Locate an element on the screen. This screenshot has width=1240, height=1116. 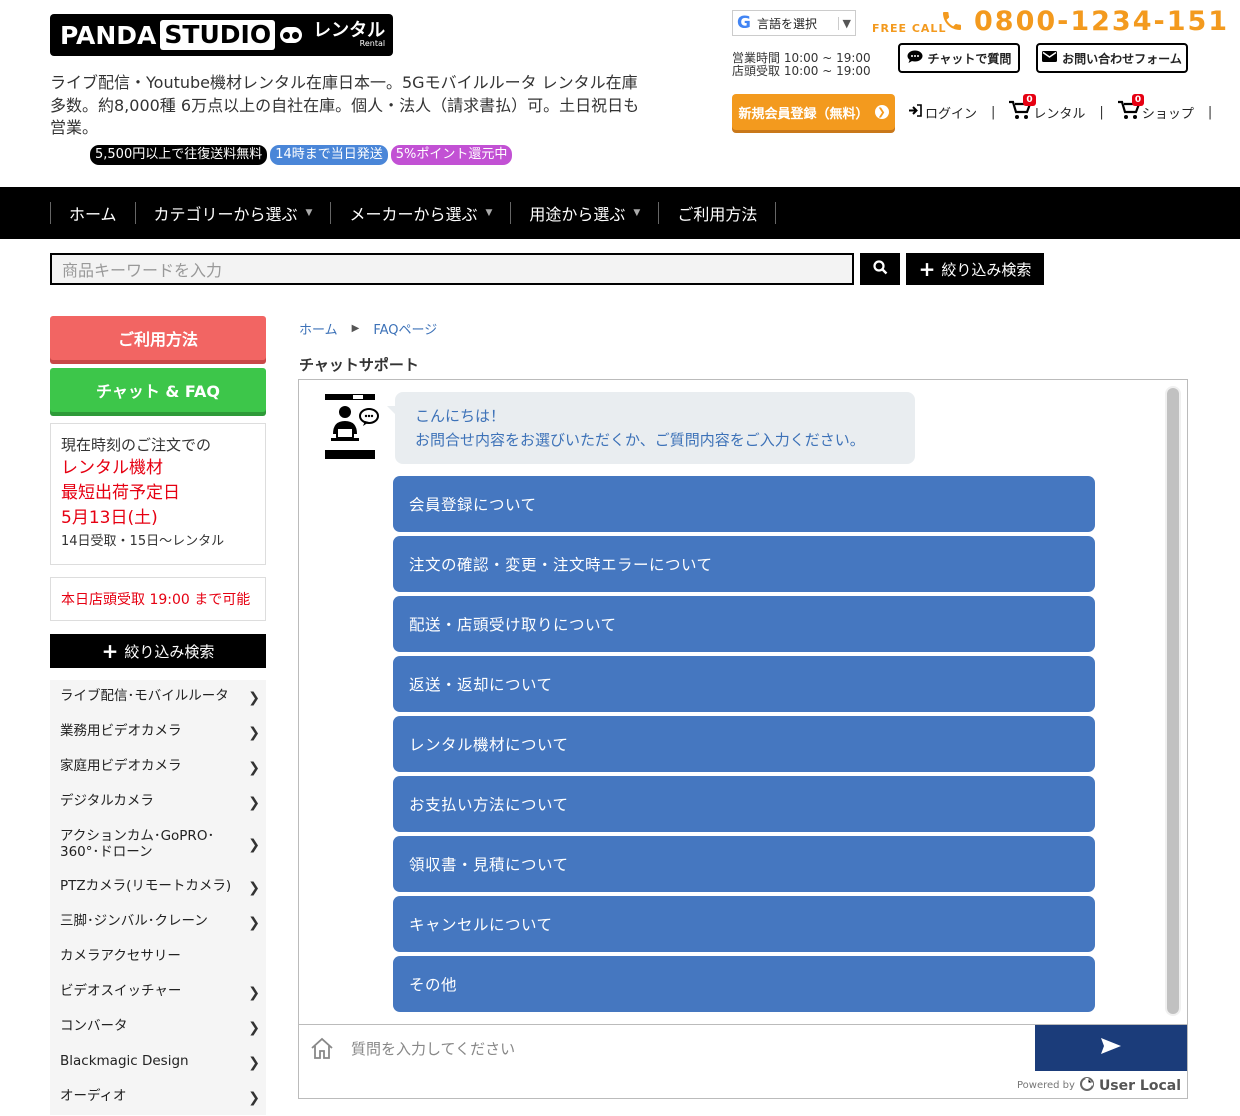
send-button is located at coordinates (1111, 1048).